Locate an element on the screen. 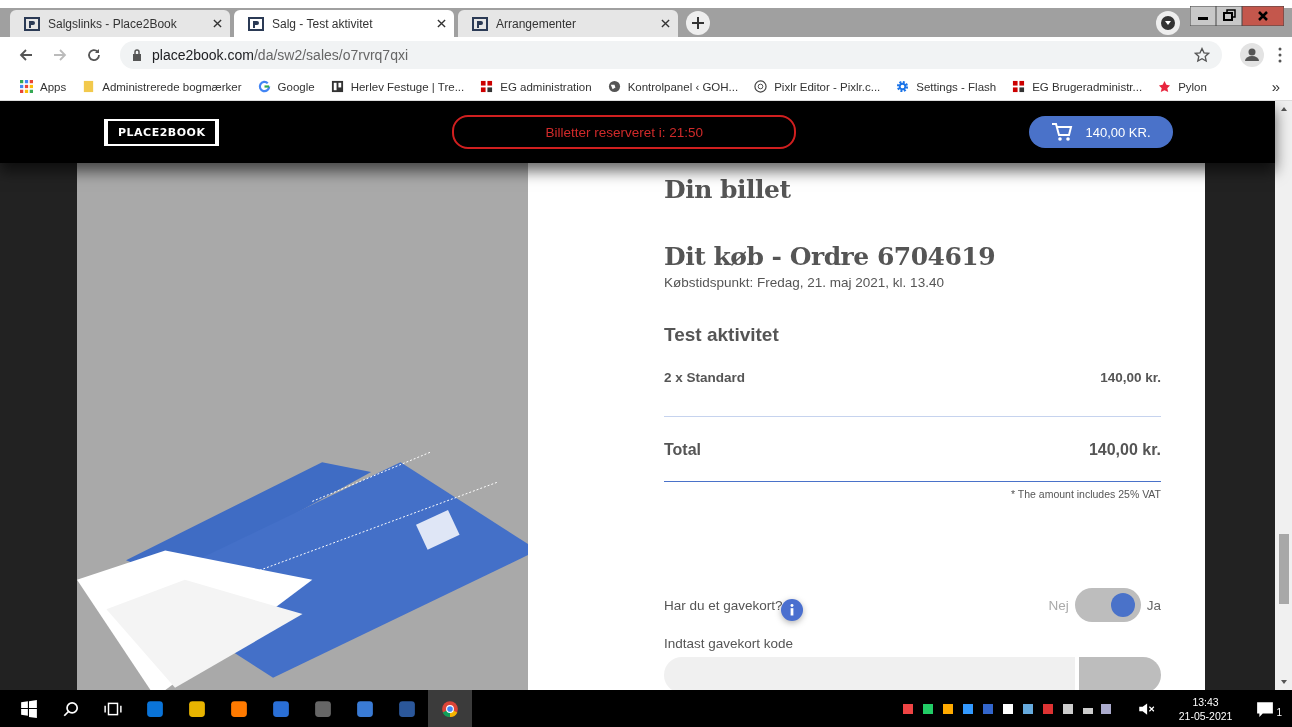 The width and height of the screenshot is (1292, 727). bookmark-link: Administrerede bogmærker is located at coordinates (162, 86).